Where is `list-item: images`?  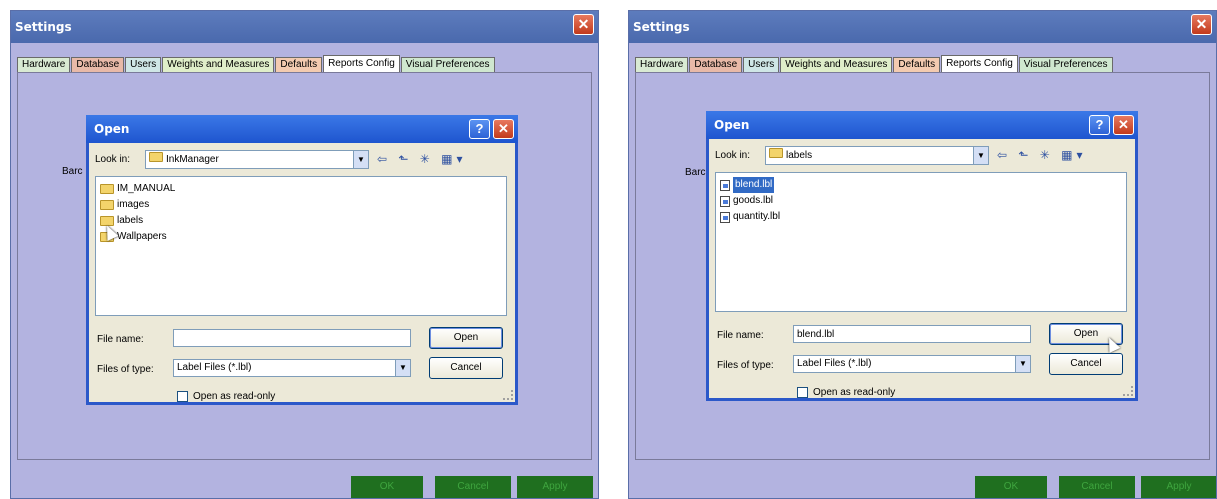 list-item: images is located at coordinates (301, 205).